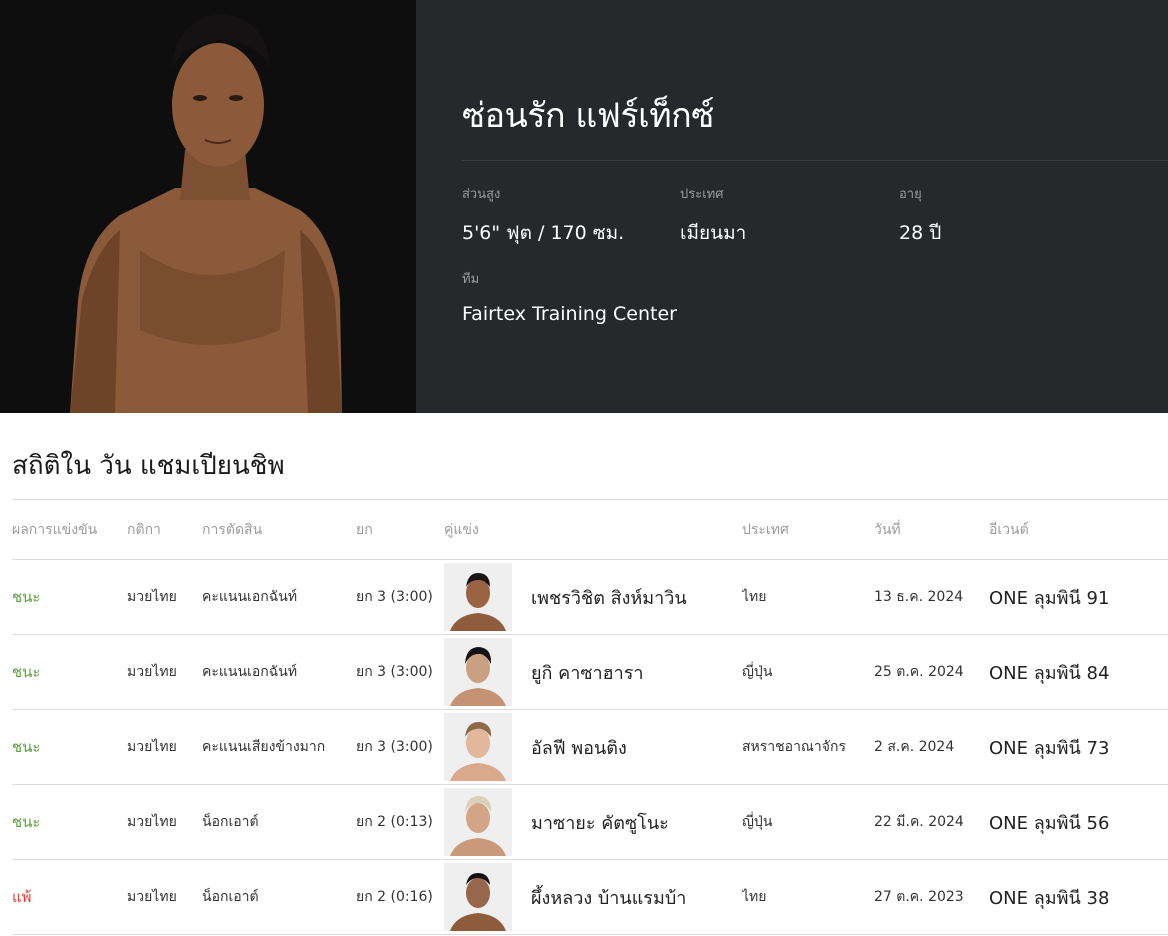  I want to click on attr-country-label: ประเทศ, so click(702, 194).